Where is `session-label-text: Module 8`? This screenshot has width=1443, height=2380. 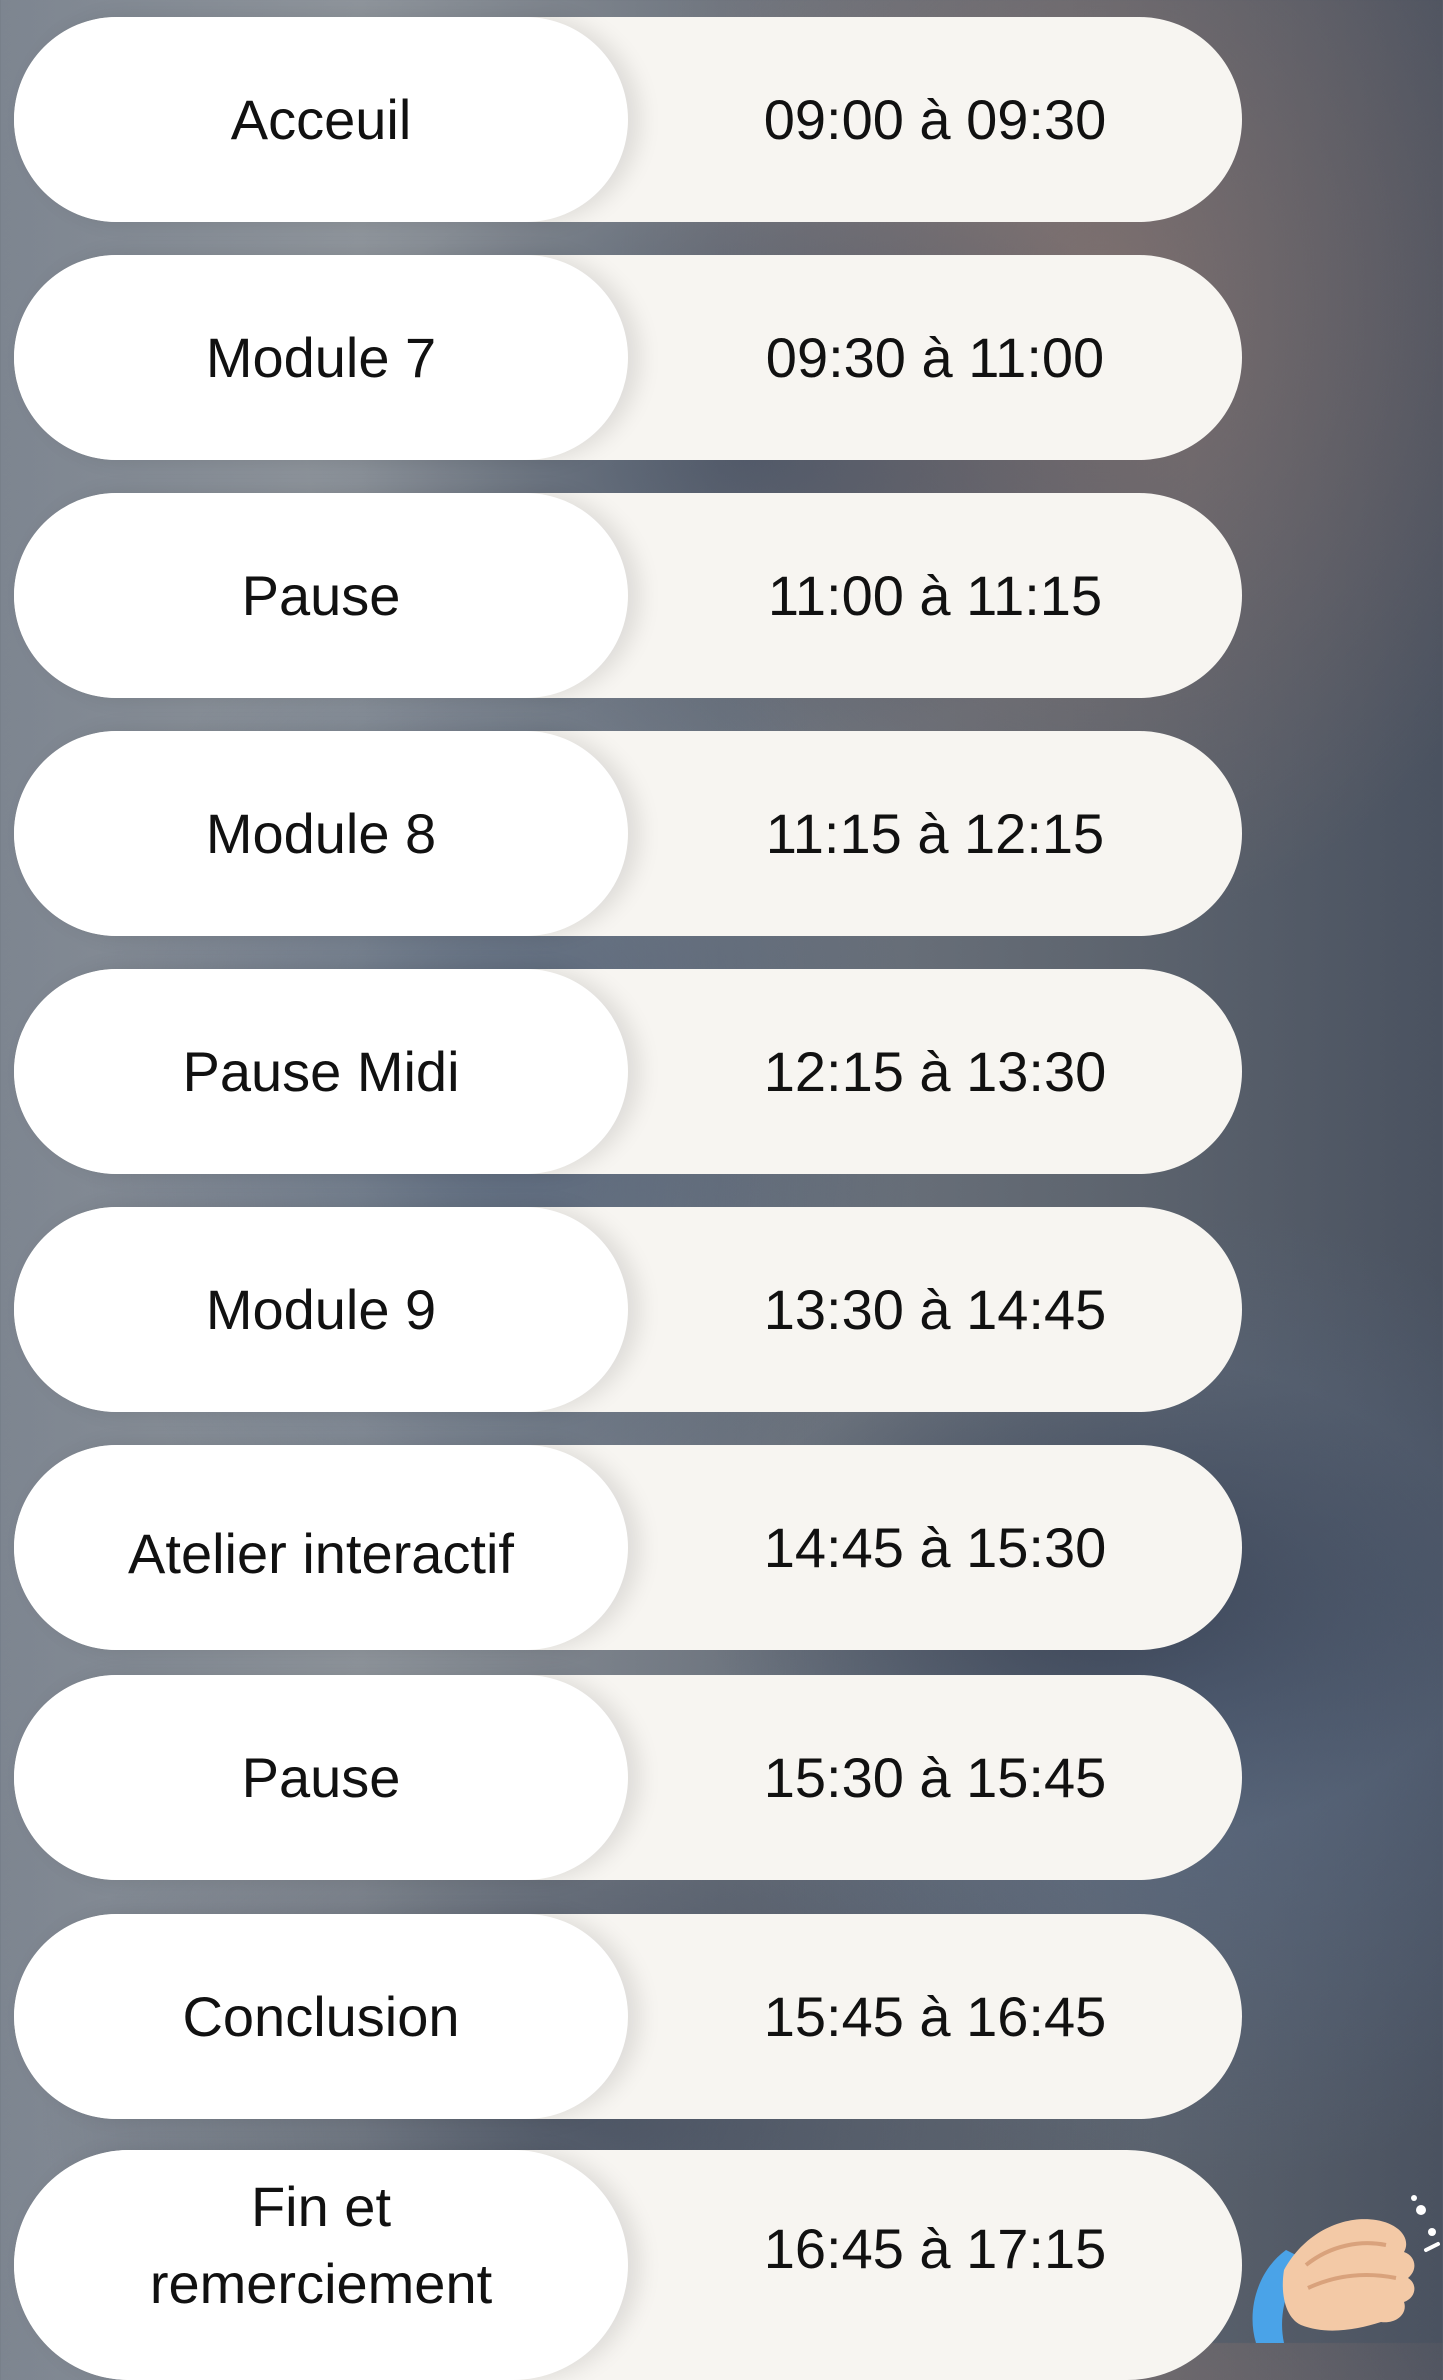
session-label-text: Module 8 is located at coordinates (321, 833).